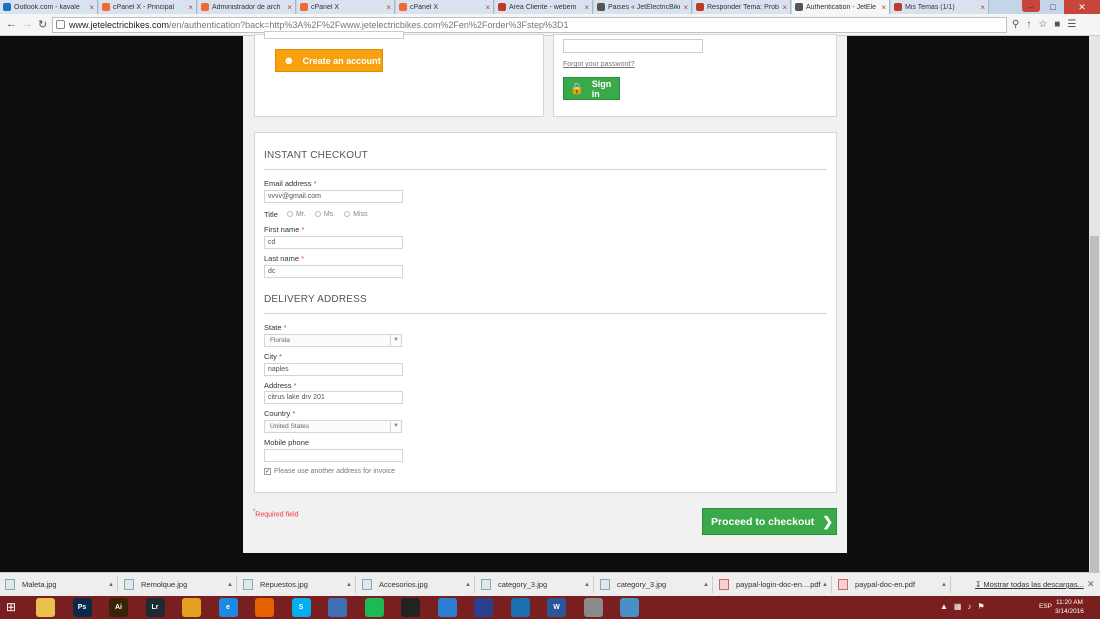 The image size is (1100, 619). Describe the element at coordinates (545, 169) in the screenshot. I see `divider` at that location.